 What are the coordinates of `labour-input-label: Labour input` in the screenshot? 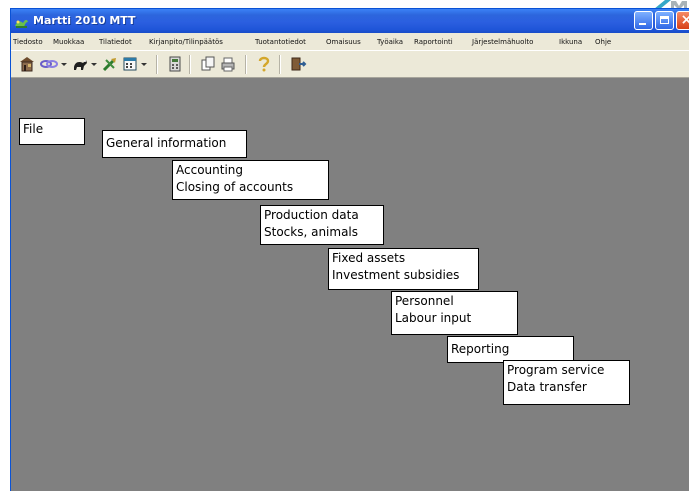 It's located at (433, 318).